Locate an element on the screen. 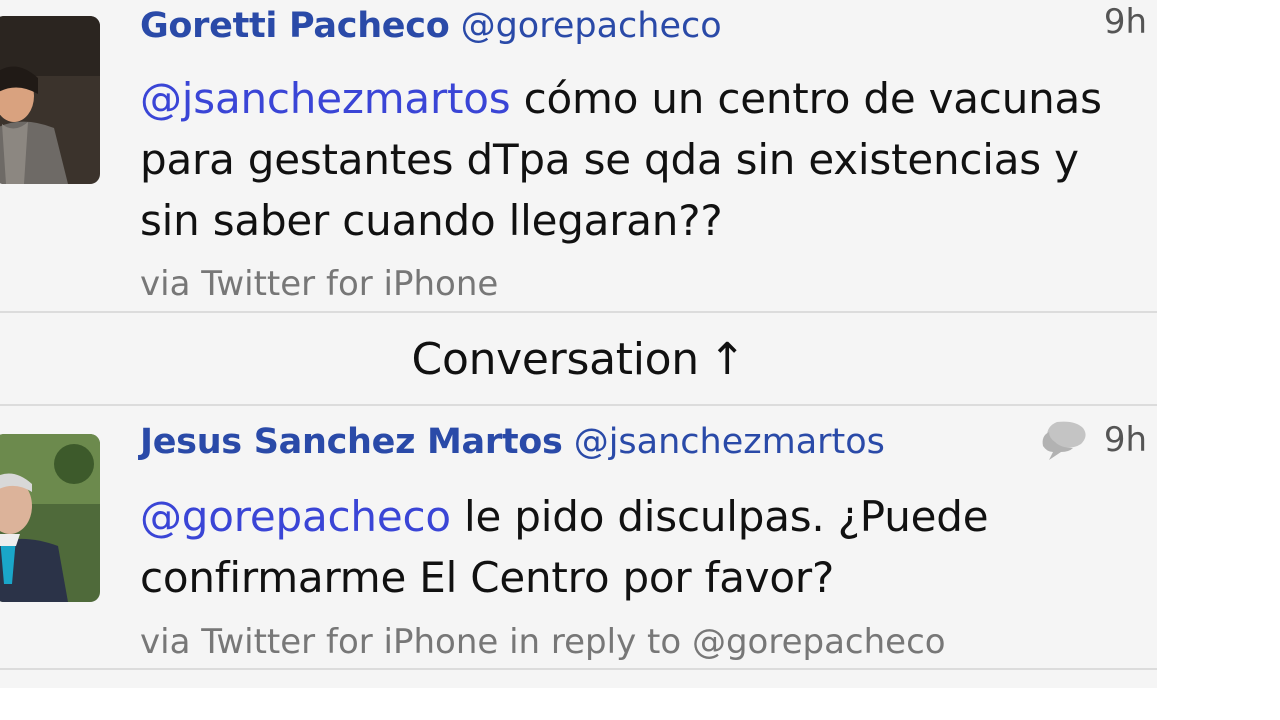 The image size is (1280, 720). conversation-toggle: Conversation ↑ is located at coordinates (578, 359).